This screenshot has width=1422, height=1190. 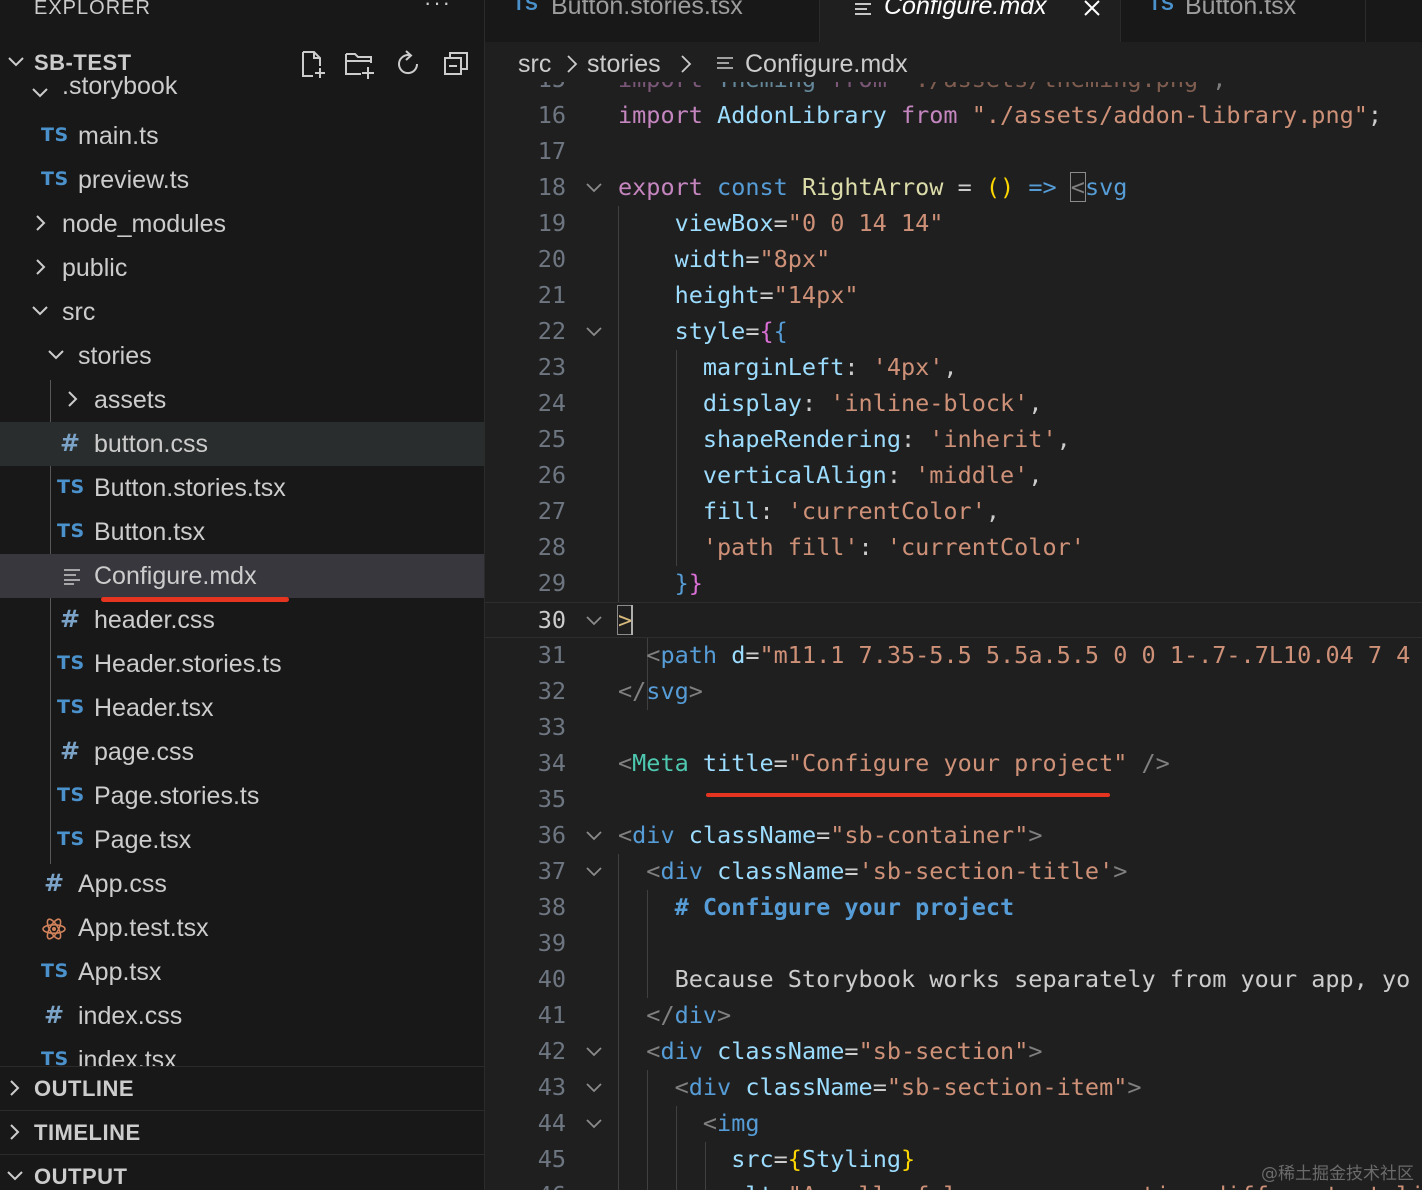 I want to click on tree-item-page-stories: TS Page.stories.ts, so click(x=242, y=796).